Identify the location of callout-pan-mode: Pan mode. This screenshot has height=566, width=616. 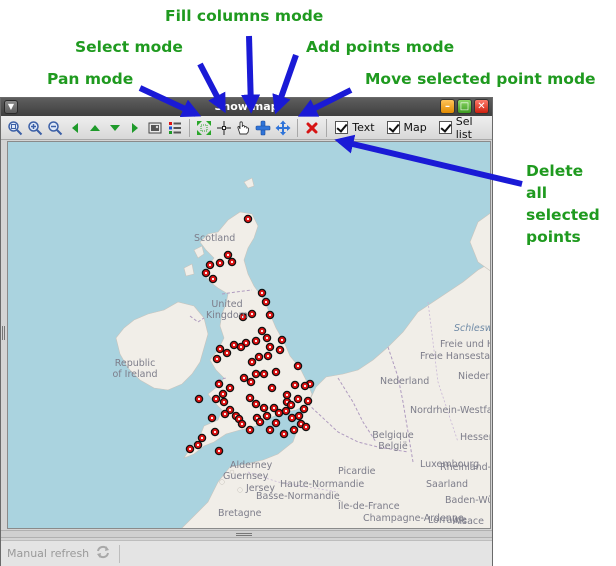
(90, 79).